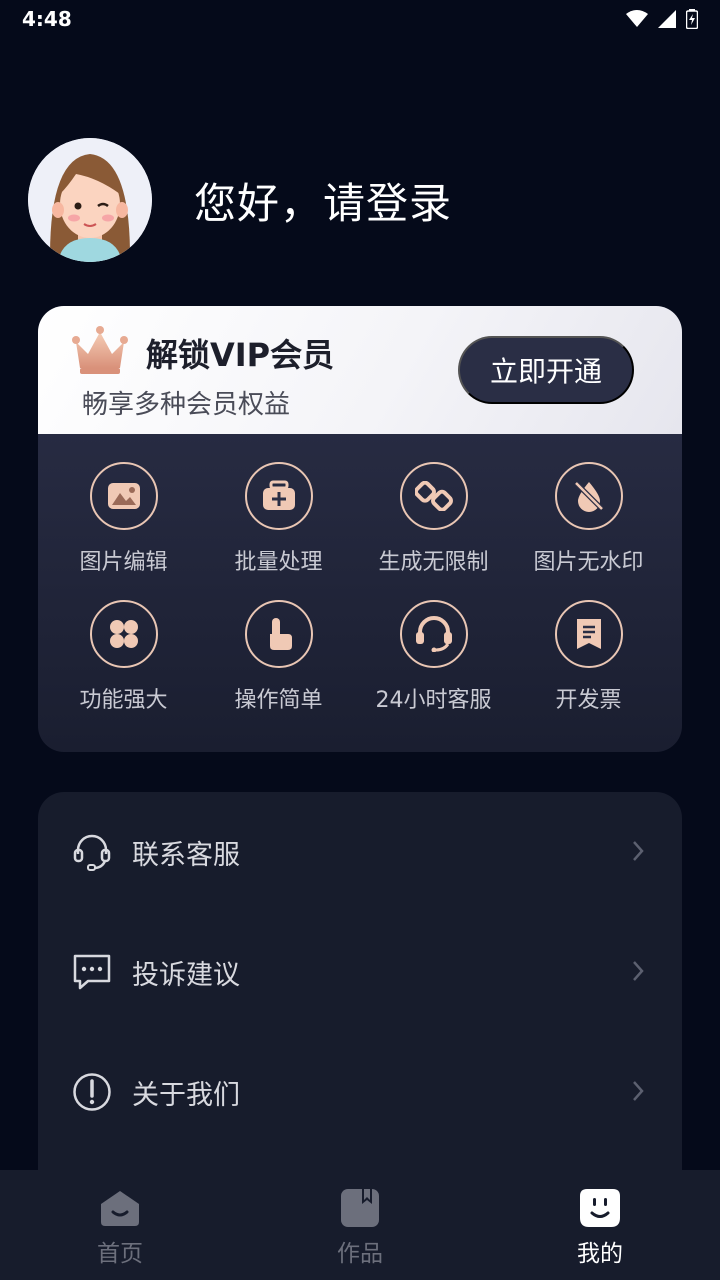 This screenshot has width=720, height=1280. Describe the element at coordinates (360, 1208) in the screenshot. I see `works-icon` at that location.